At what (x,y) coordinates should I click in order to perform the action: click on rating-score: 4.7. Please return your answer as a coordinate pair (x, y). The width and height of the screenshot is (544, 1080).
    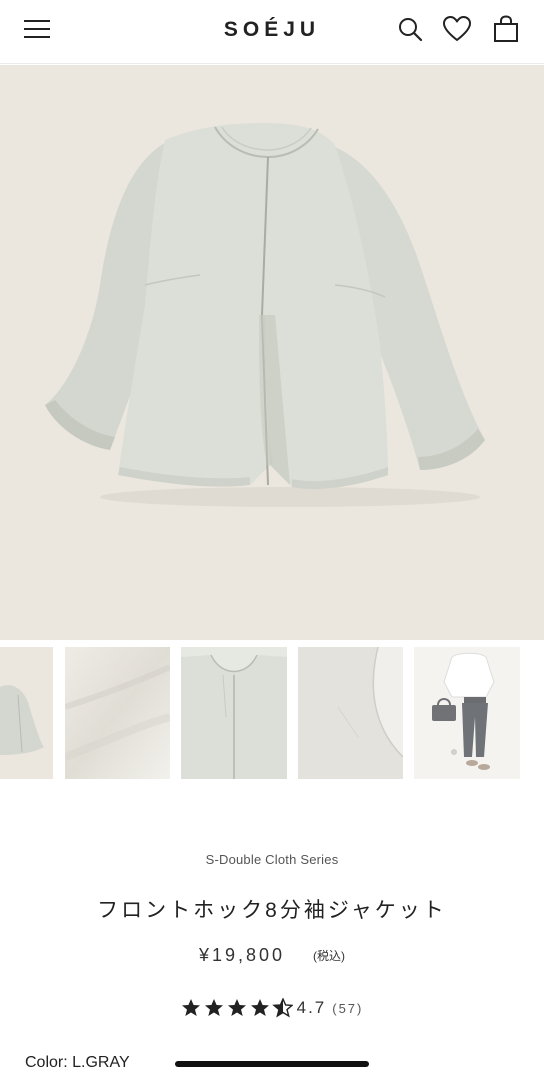
    Looking at the image, I should click on (311, 1007).